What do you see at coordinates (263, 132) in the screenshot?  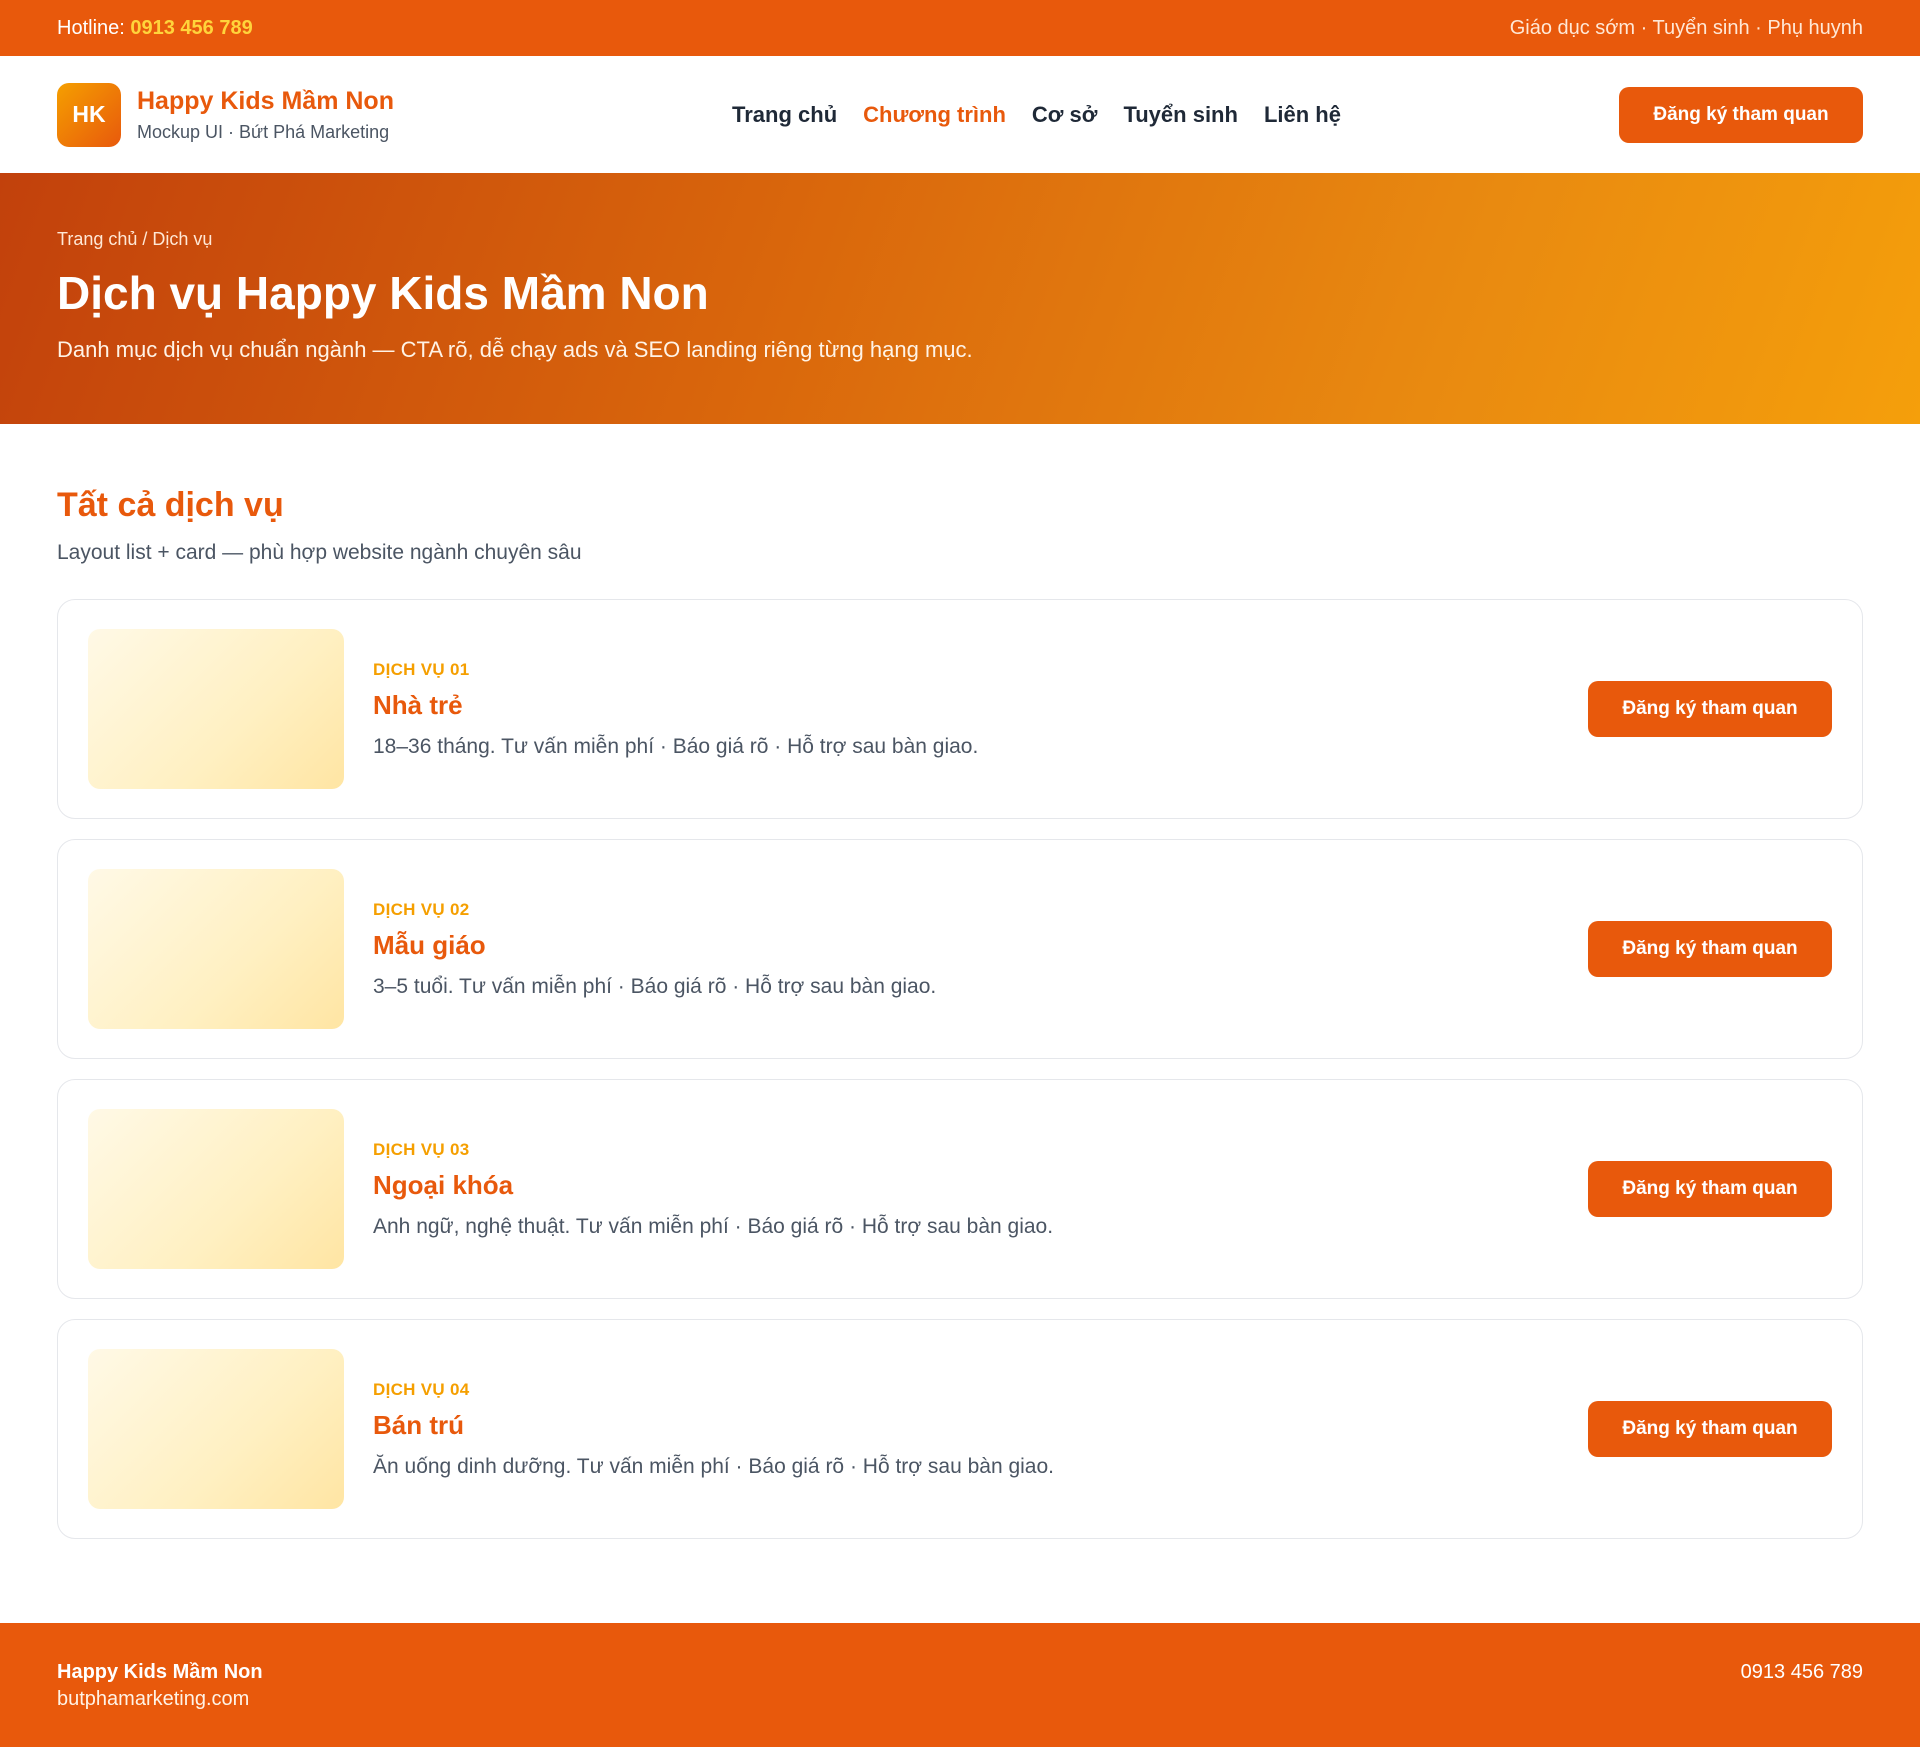 I see `brand-subtitle: Mockup UI · Bứt Phá Marketing` at bounding box center [263, 132].